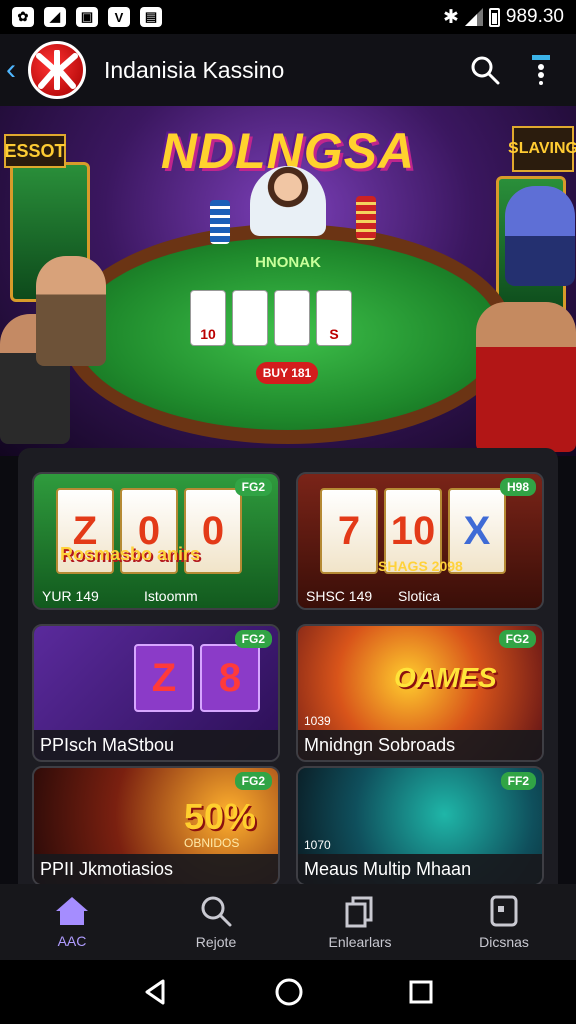 Image resolution: width=576 pixels, height=1024 pixels. I want to click on battery-icon, so click(494, 17).